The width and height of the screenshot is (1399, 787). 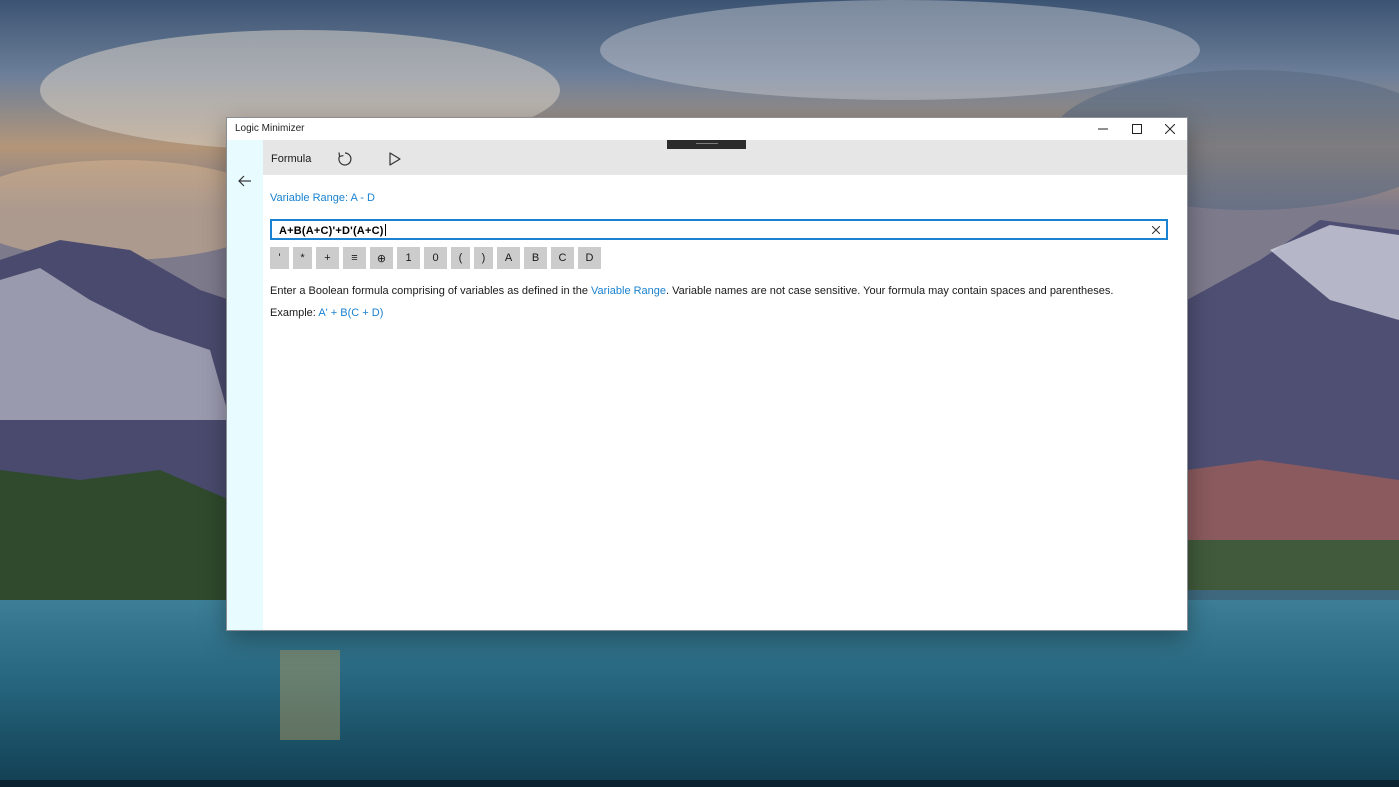 I want to click on maximize-button, so click(x=1137, y=129).